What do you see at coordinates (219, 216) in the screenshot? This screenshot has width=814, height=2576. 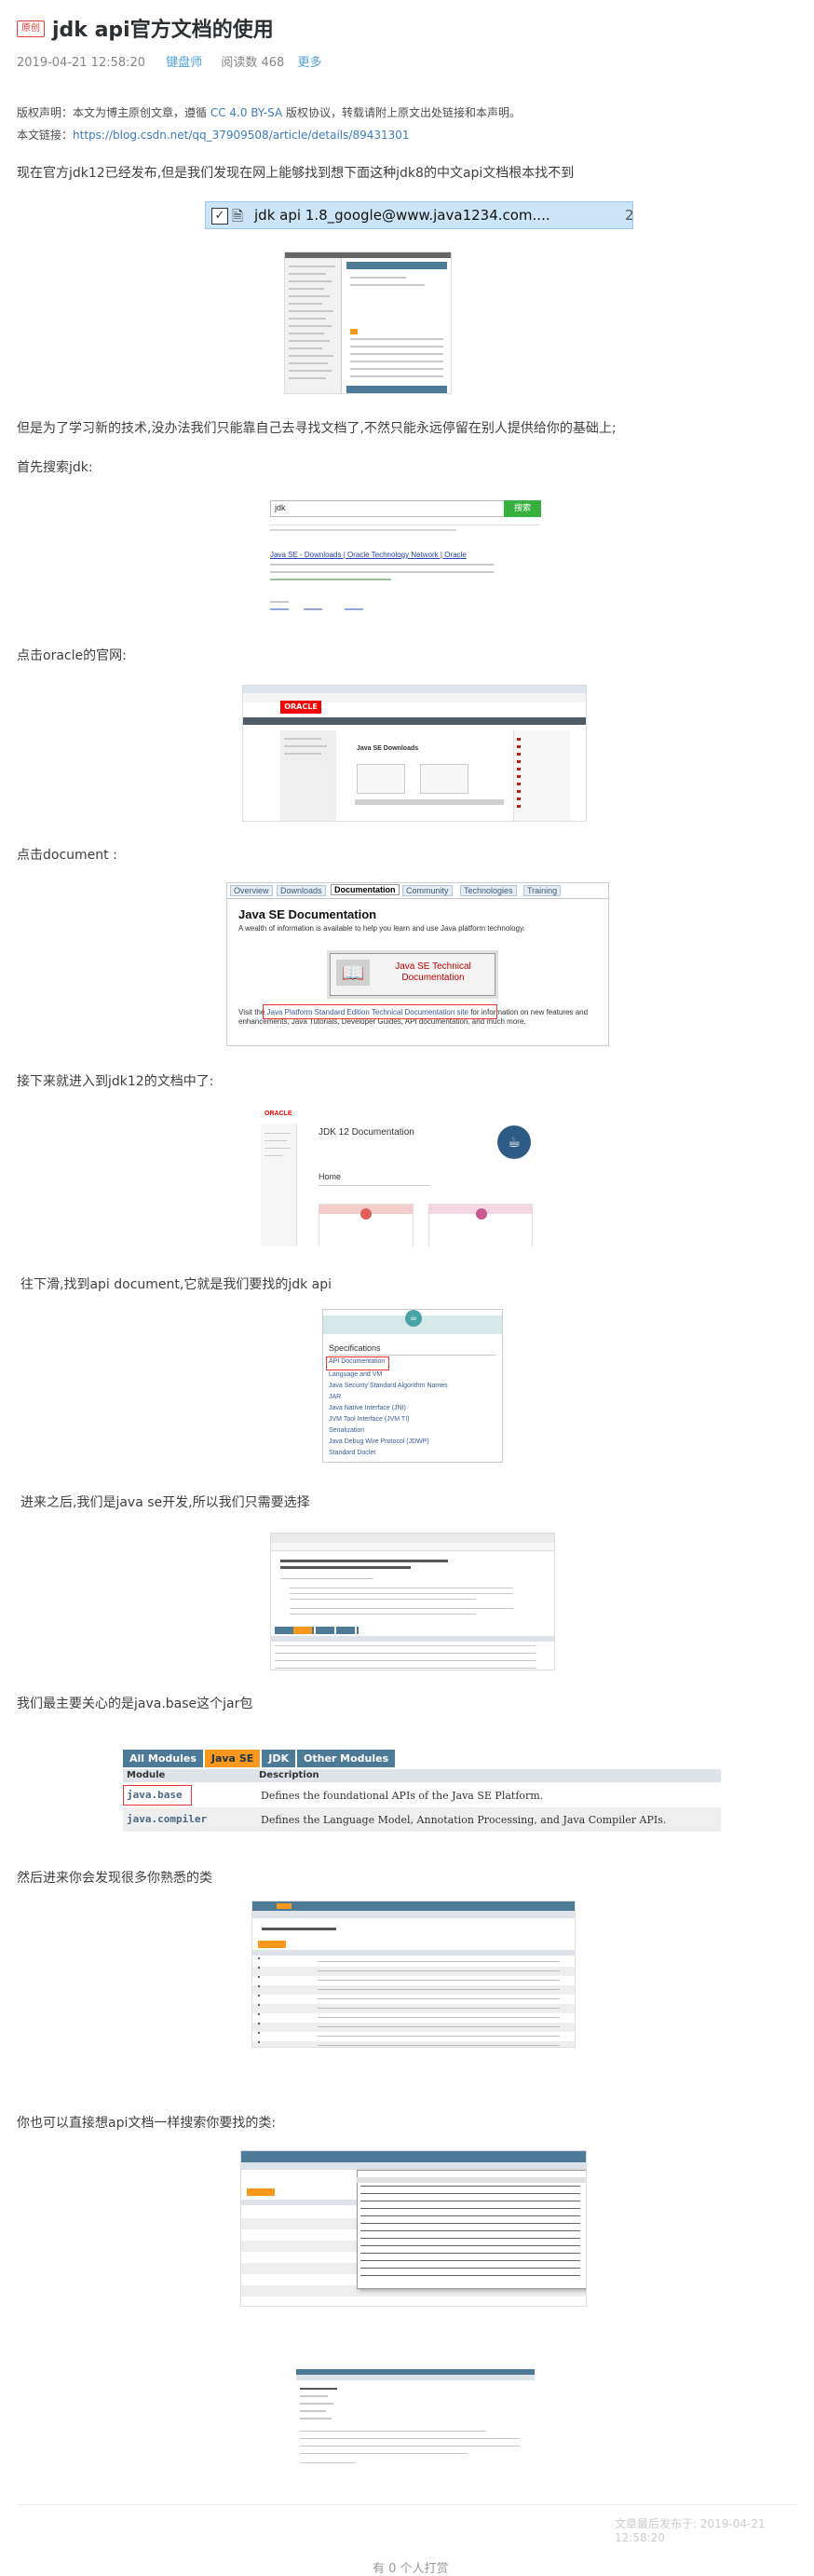 I see `checkbox-icon: ✓` at bounding box center [219, 216].